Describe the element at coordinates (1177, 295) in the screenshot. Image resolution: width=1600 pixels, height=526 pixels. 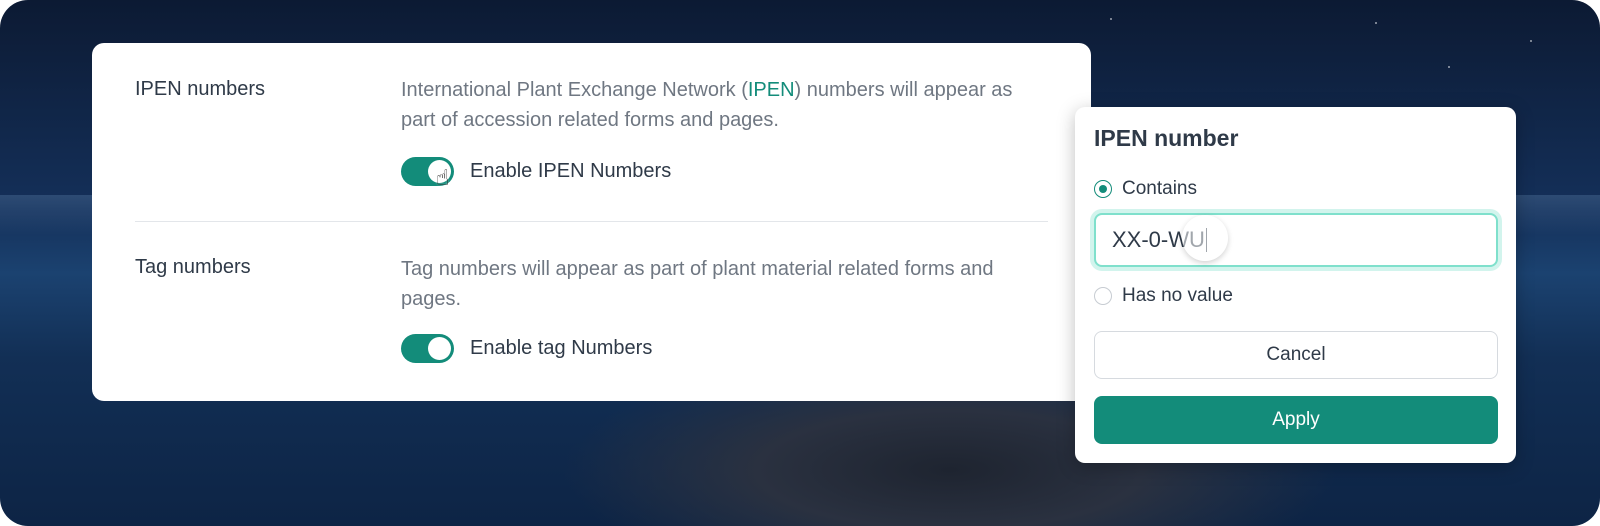
I see `has-no-value-label: Has no value` at that location.